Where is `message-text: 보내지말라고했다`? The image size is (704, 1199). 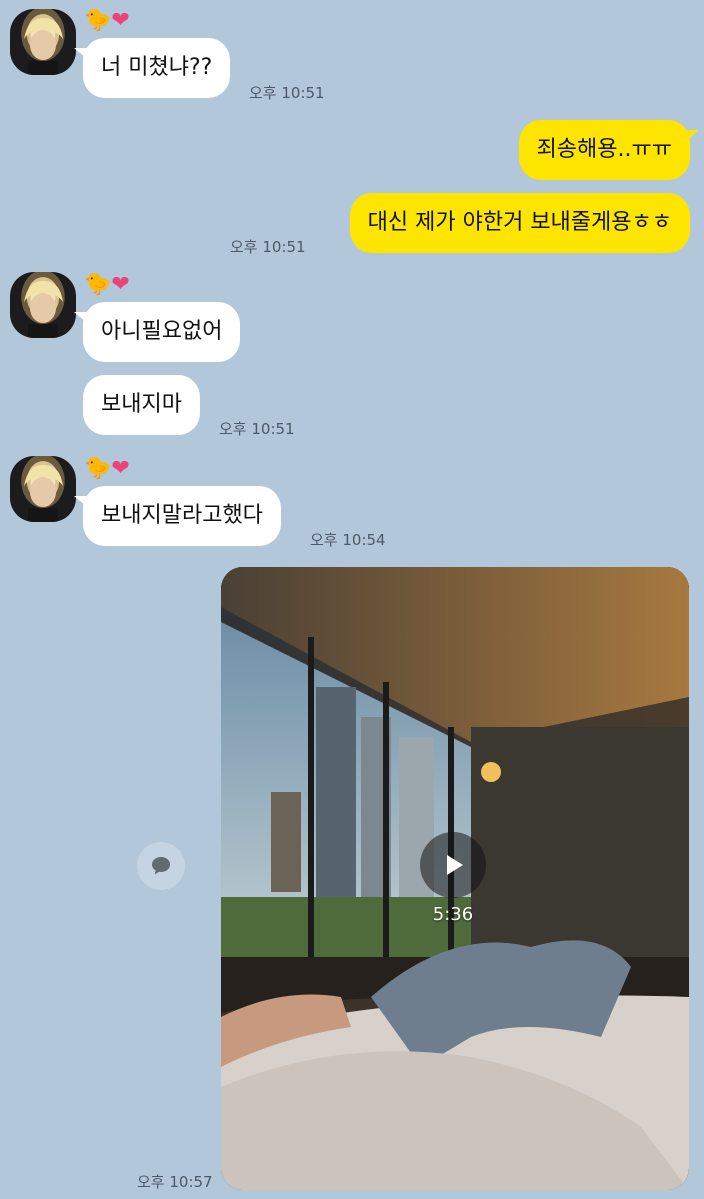 message-text: 보내지말라고했다 is located at coordinates (182, 515).